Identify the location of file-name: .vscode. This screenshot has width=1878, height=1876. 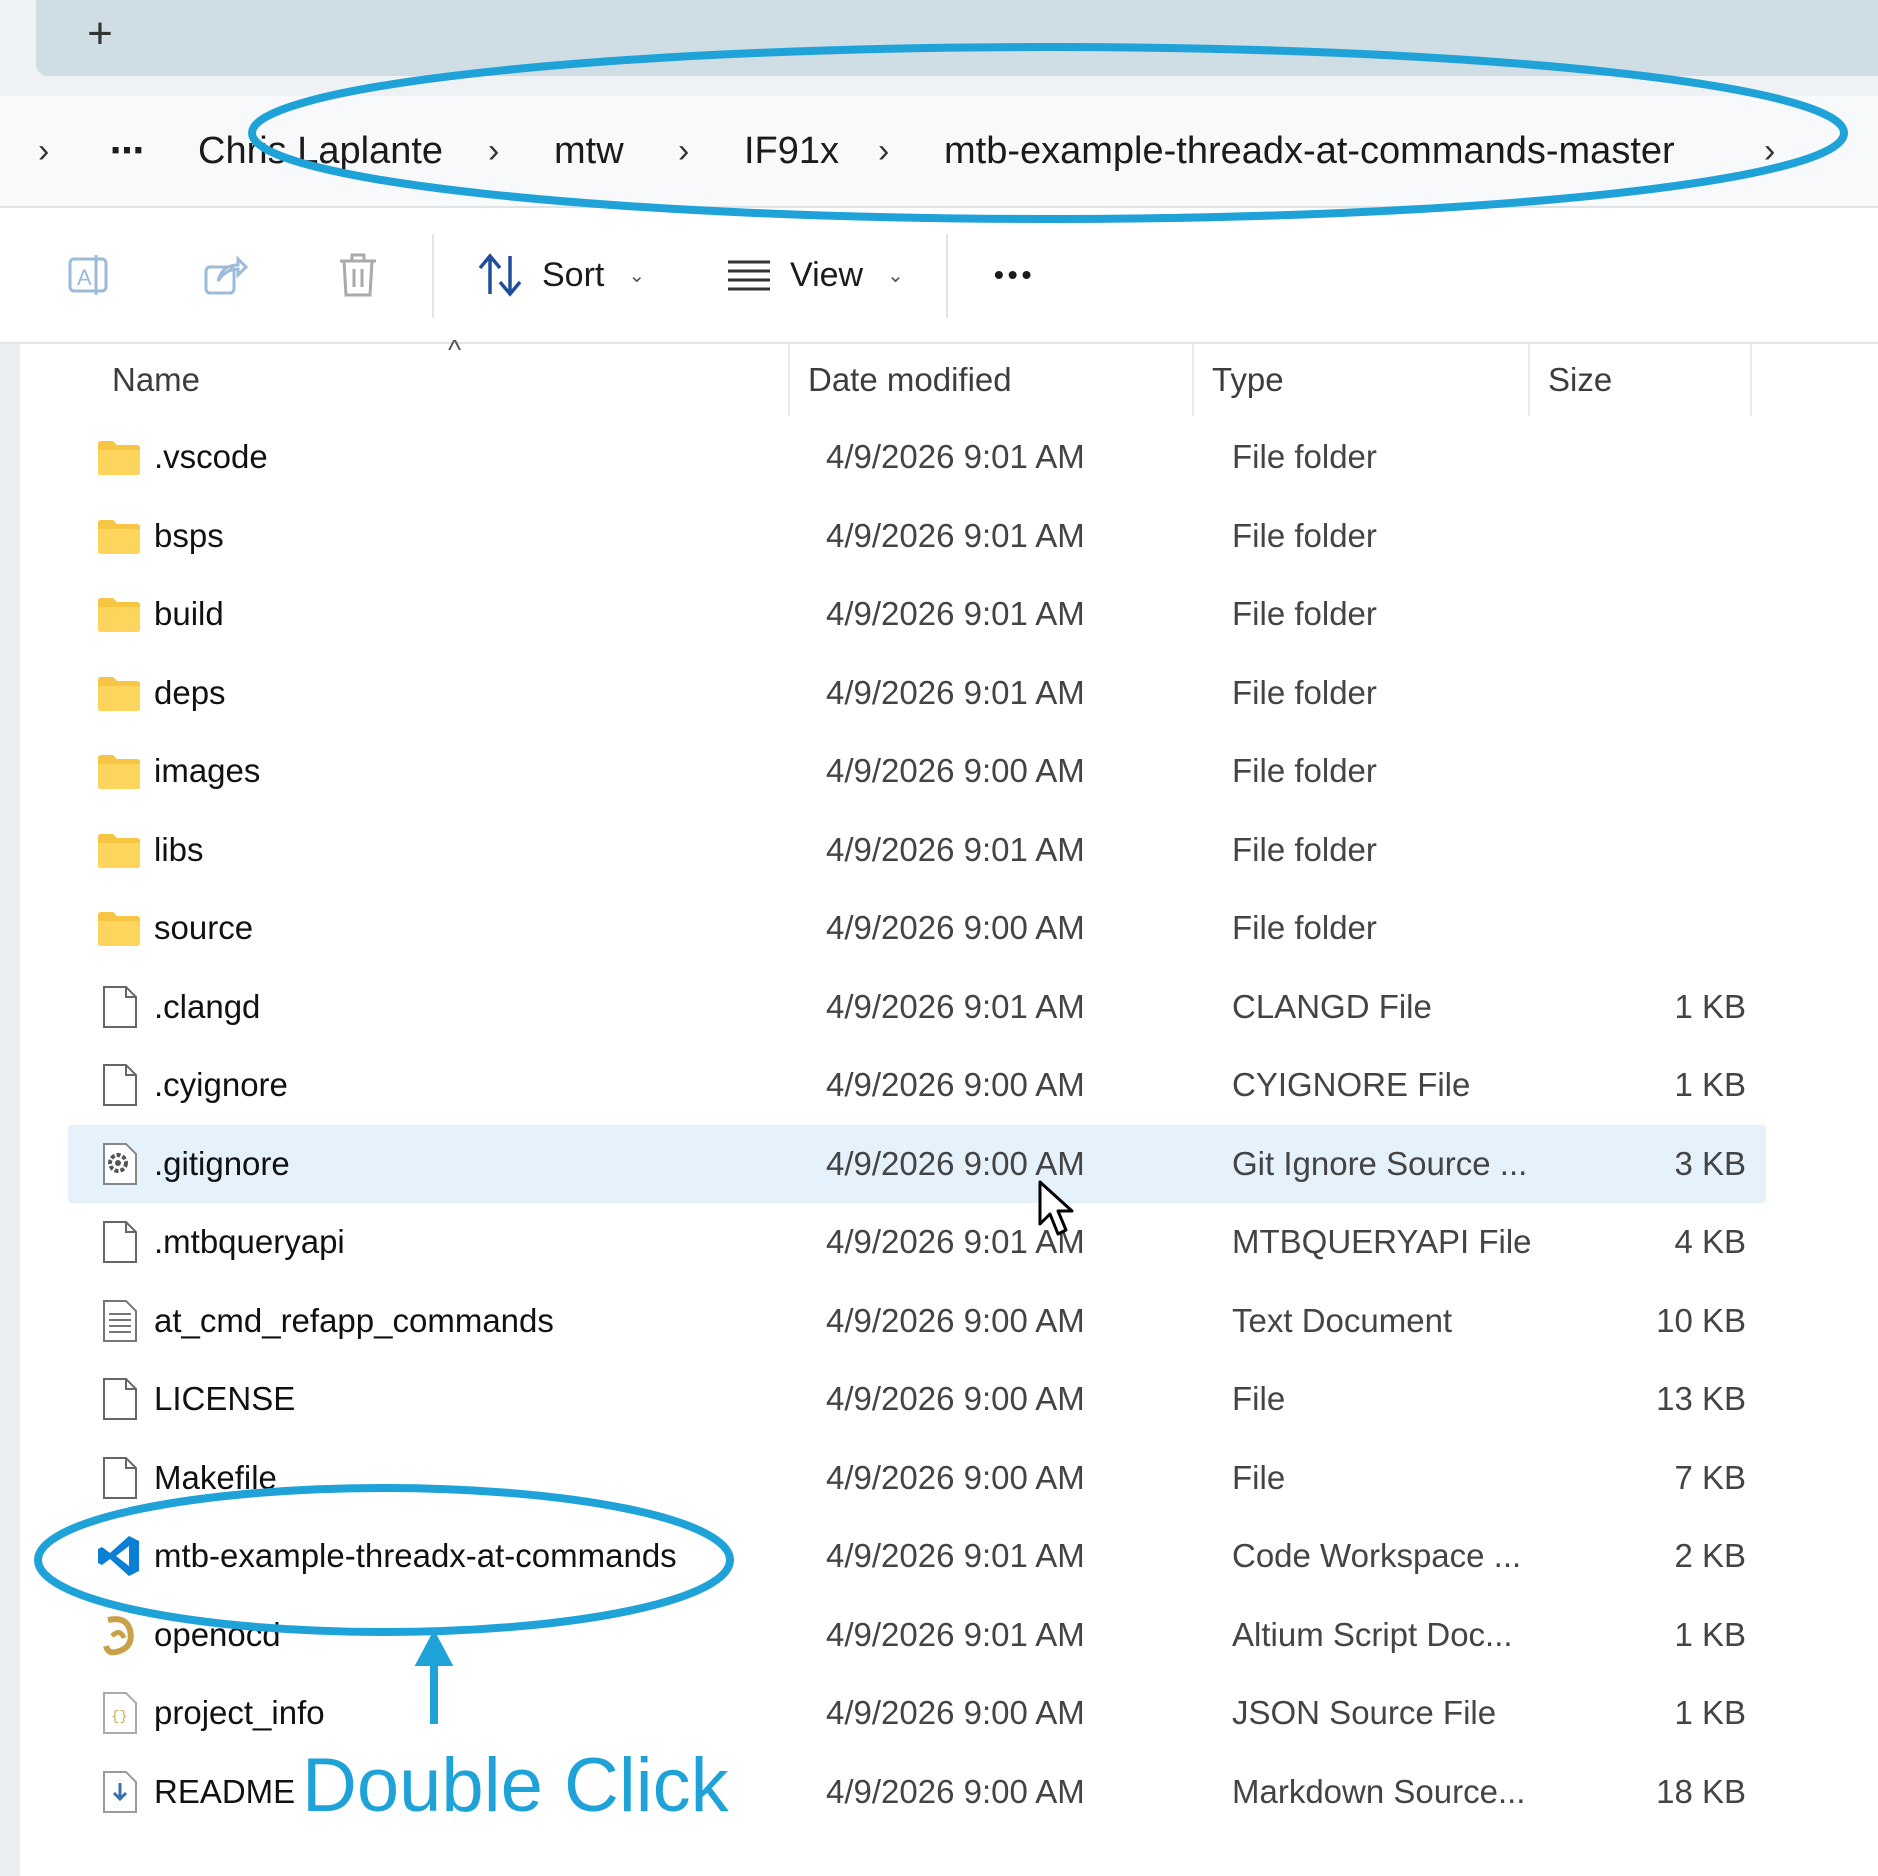
(211, 456).